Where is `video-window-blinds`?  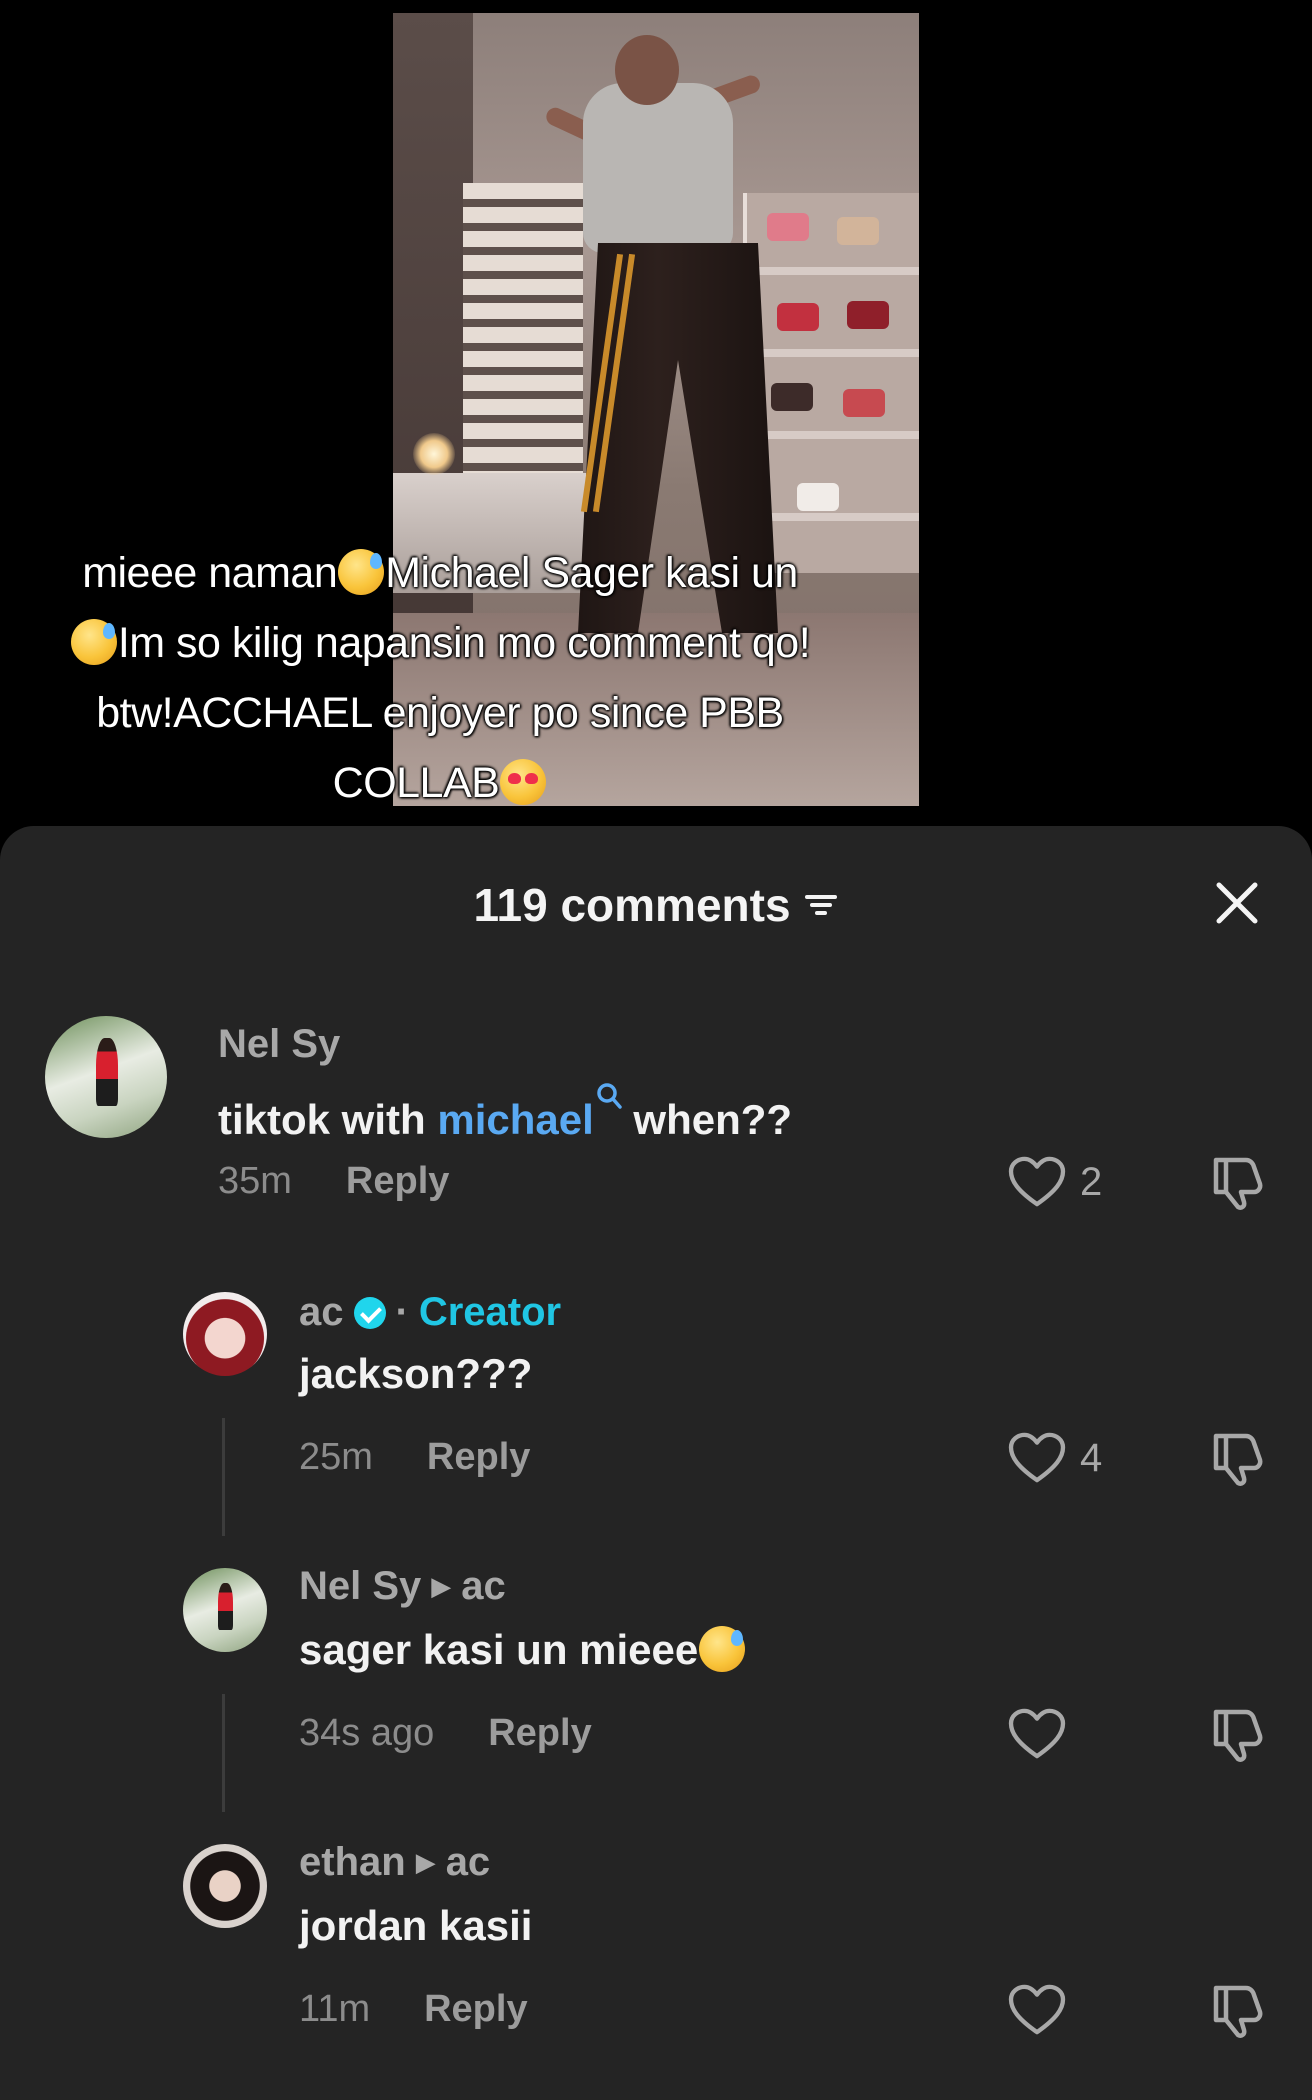
video-window-blinds is located at coordinates (523, 333).